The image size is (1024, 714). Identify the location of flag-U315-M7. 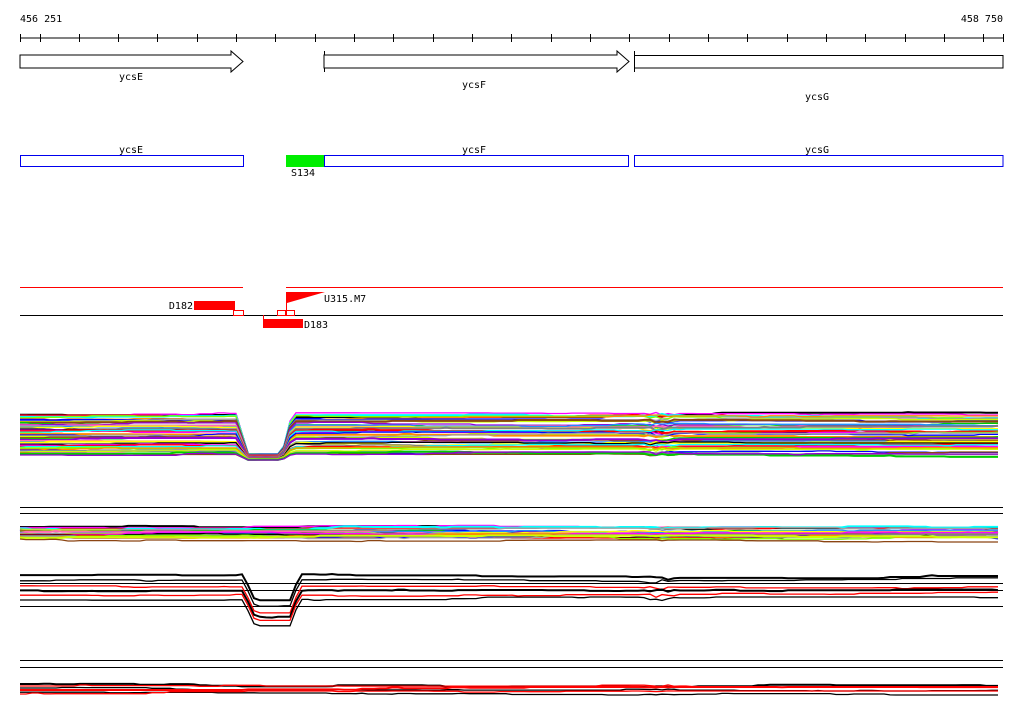
(306, 303).